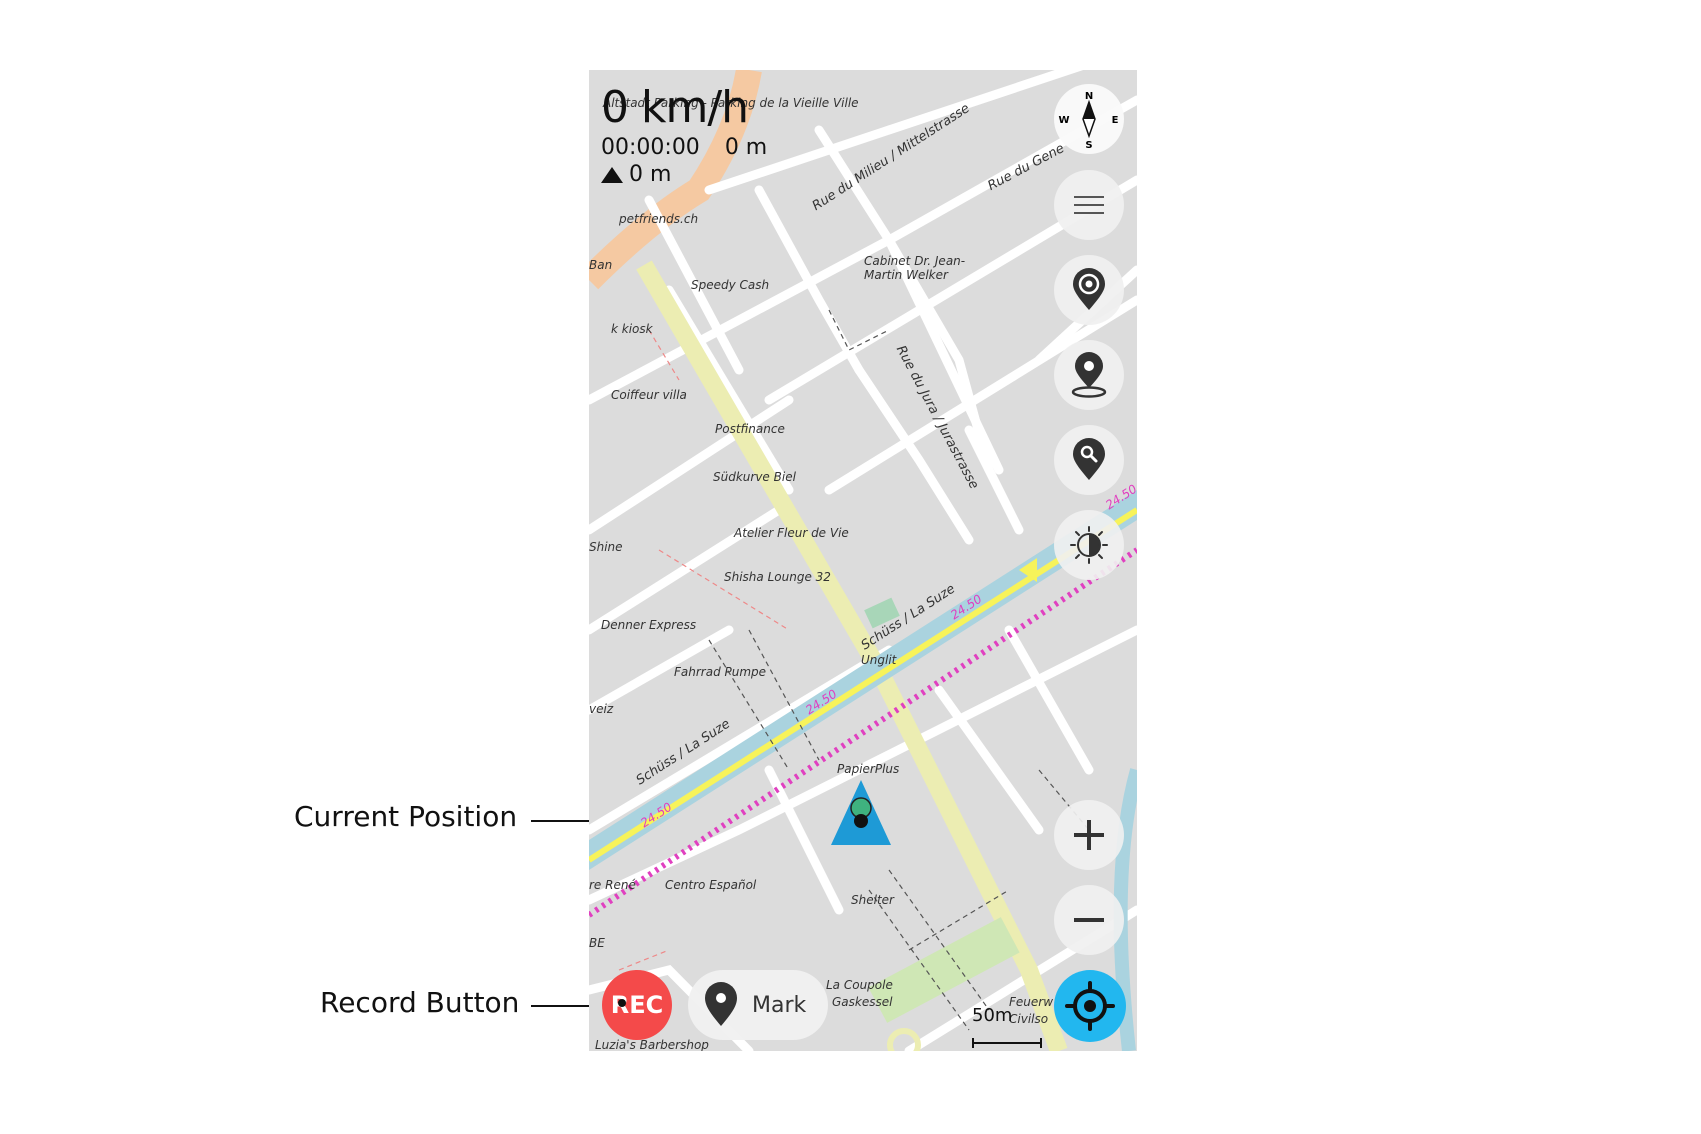 The height and width of the screenshot is (1134, 1701). I want to click on pin-target-icon, so click(1089, 289).